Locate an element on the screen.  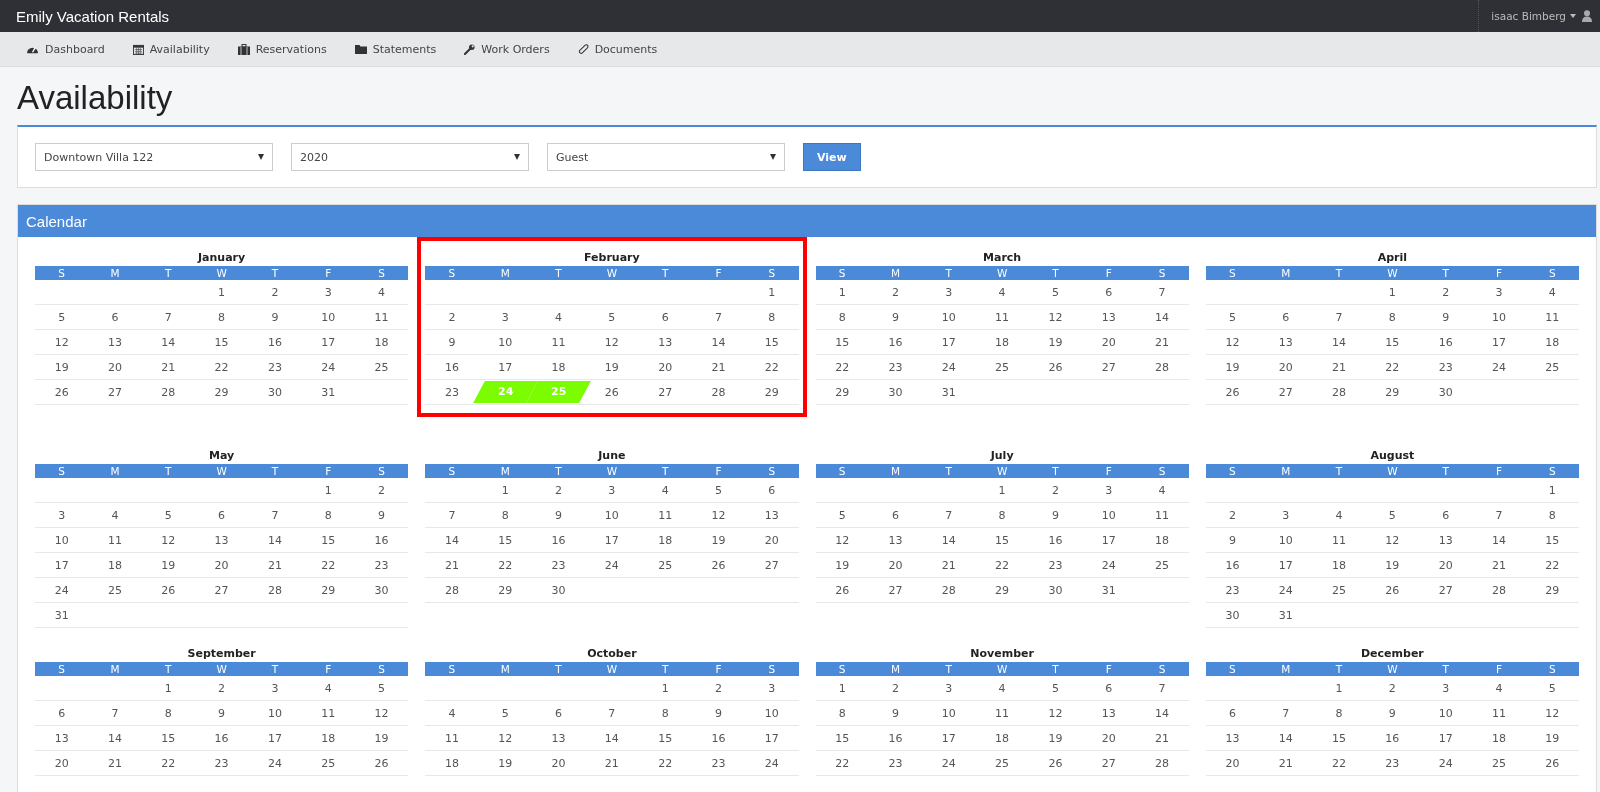
calendar-day: 21 is located at coordinates (274, 565).